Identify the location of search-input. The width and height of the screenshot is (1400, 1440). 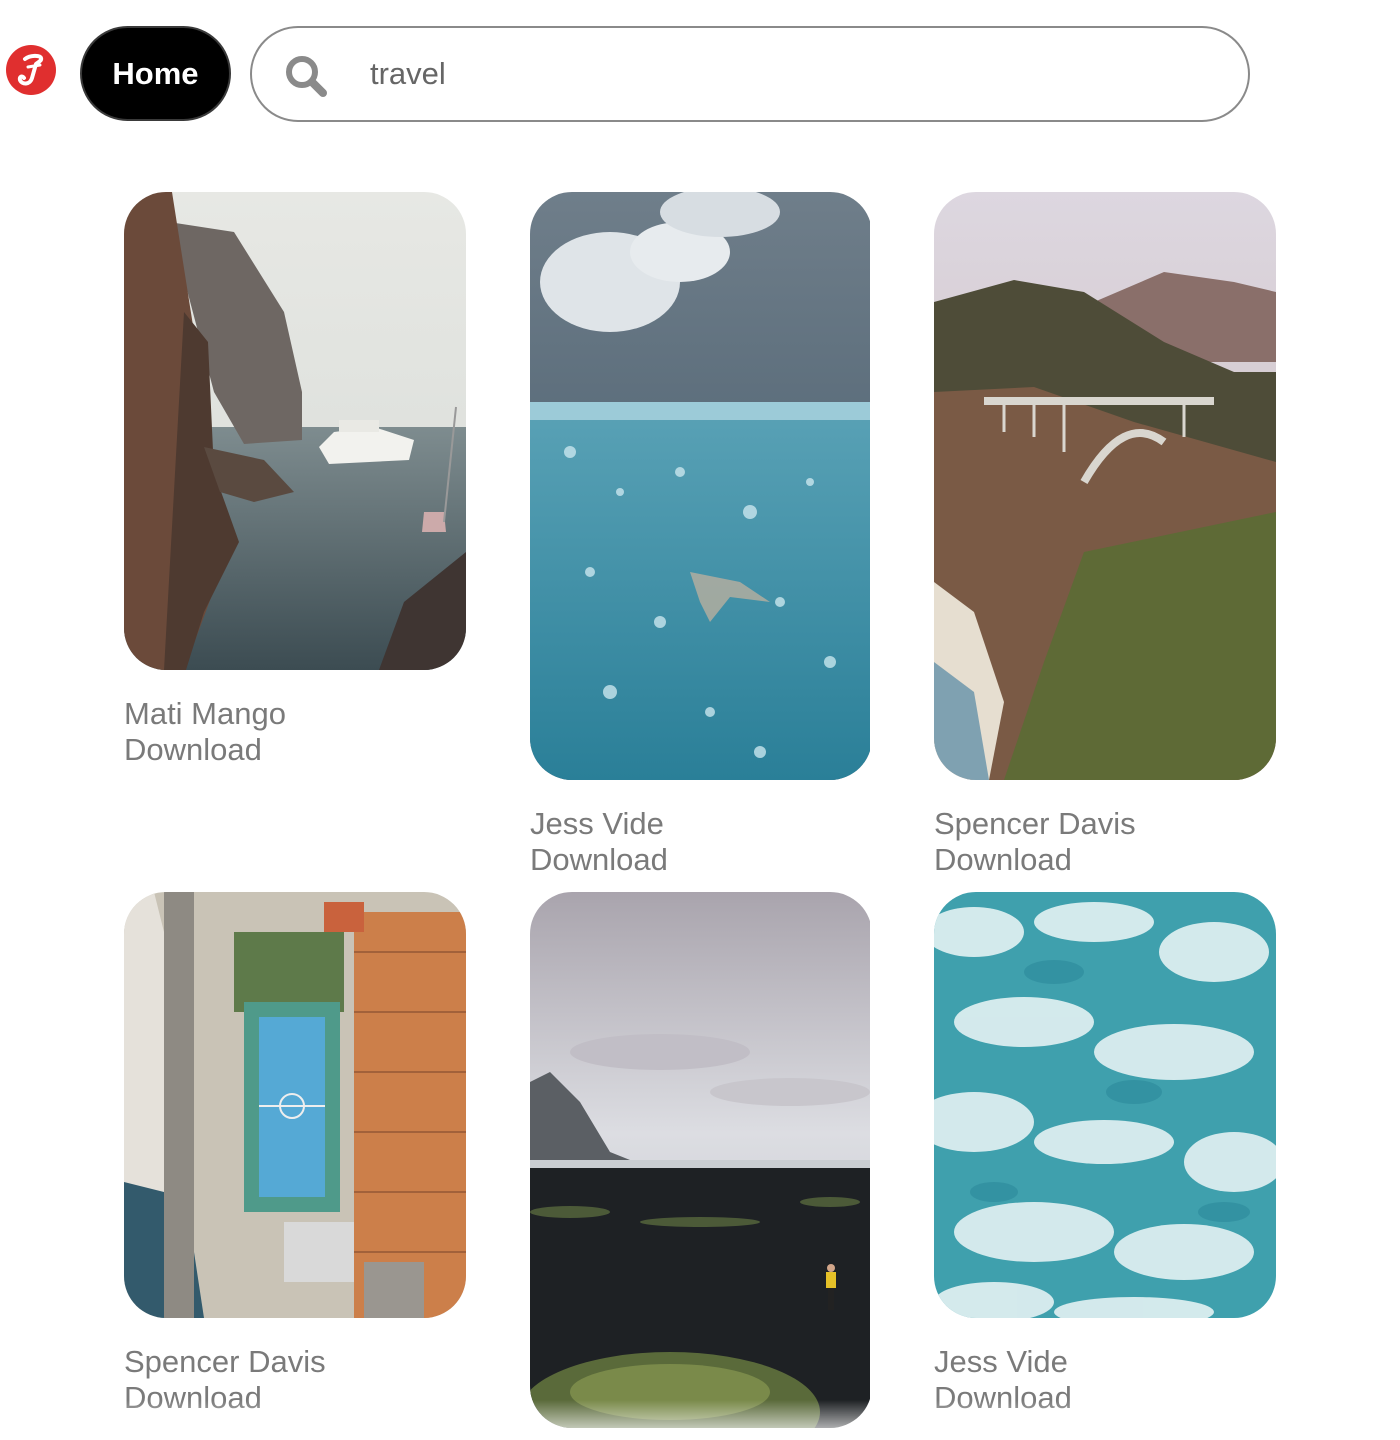
(790, 74).